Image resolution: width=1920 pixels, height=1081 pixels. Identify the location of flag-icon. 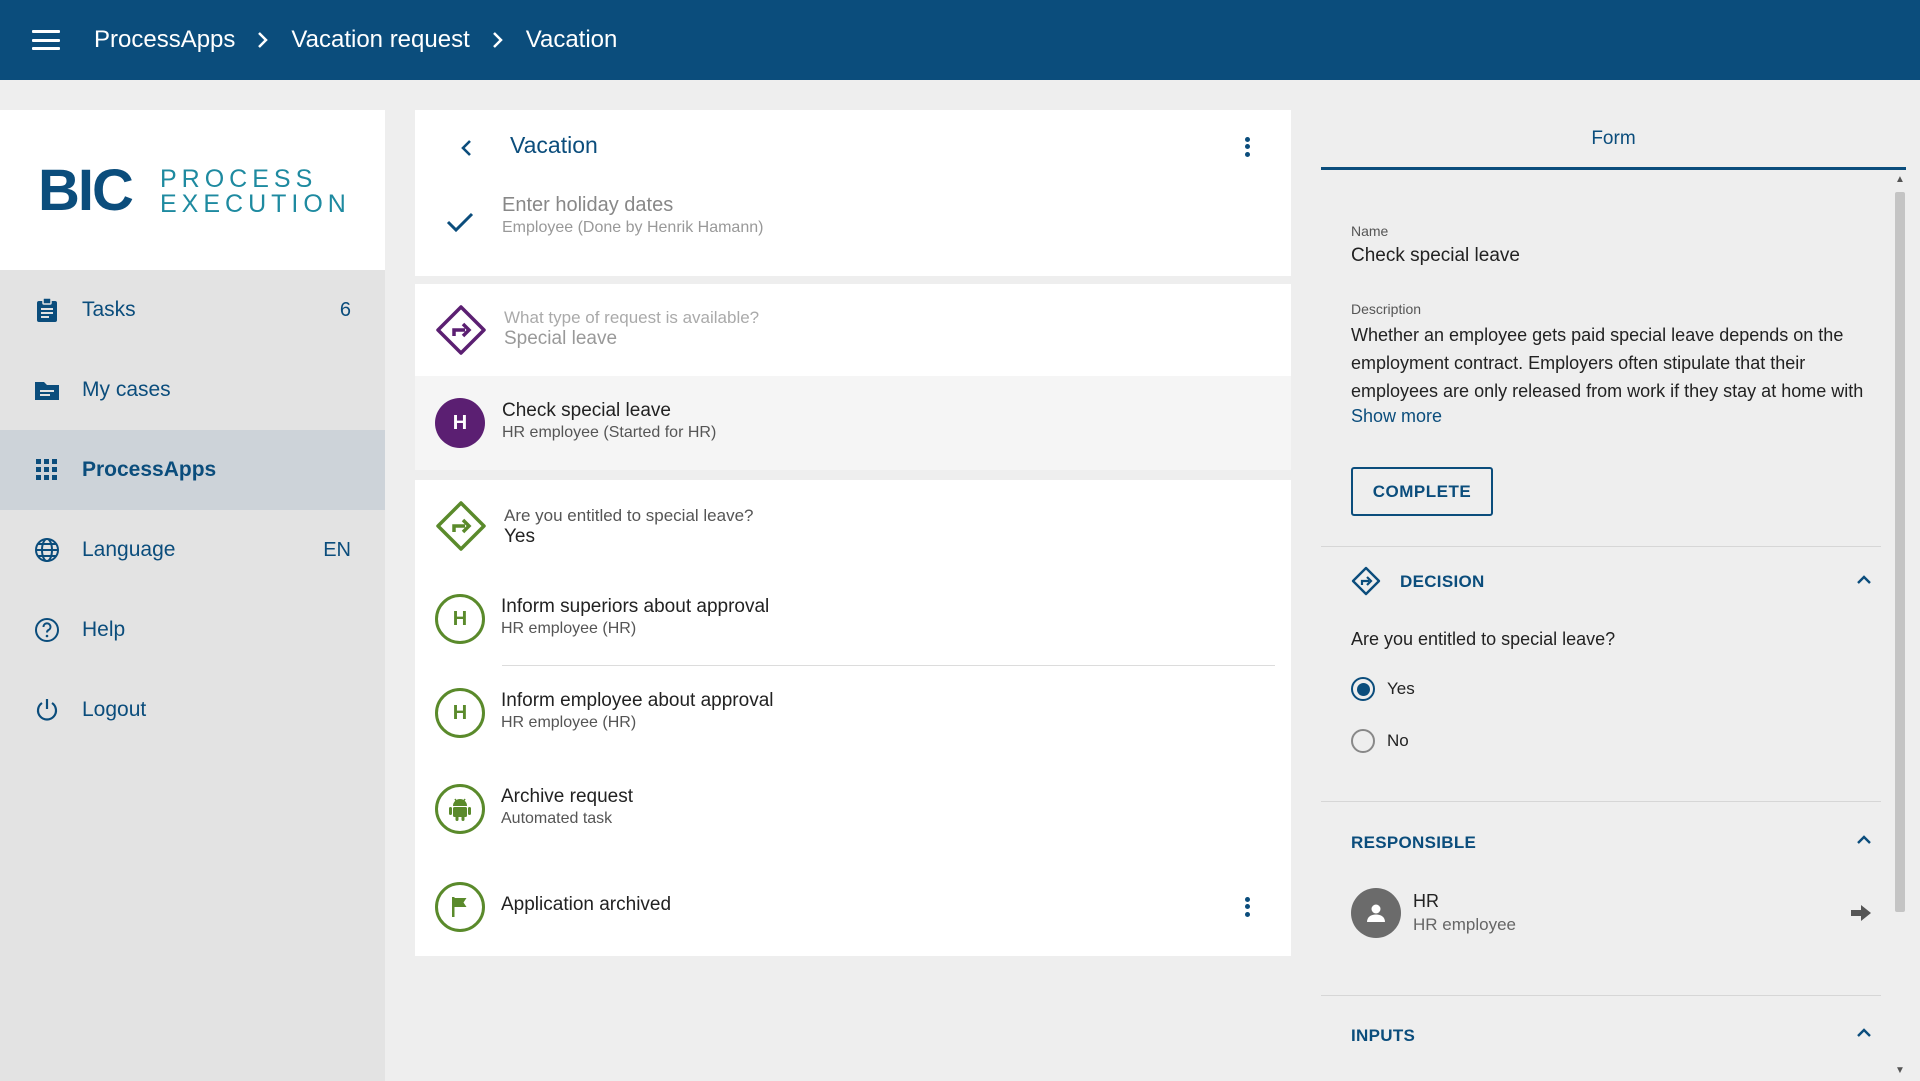
(460, 907).